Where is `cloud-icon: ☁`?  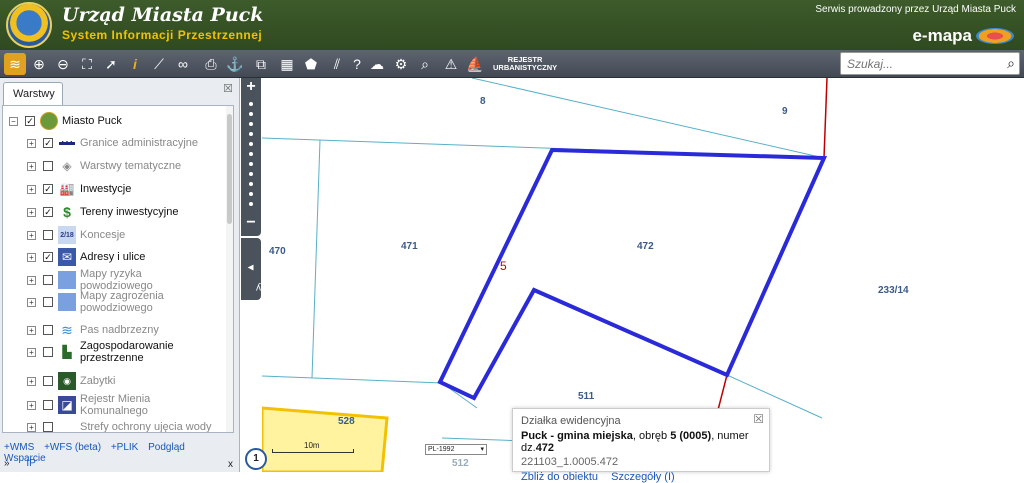 cloud-icon: ☁ is located at coordinates (377, 64).